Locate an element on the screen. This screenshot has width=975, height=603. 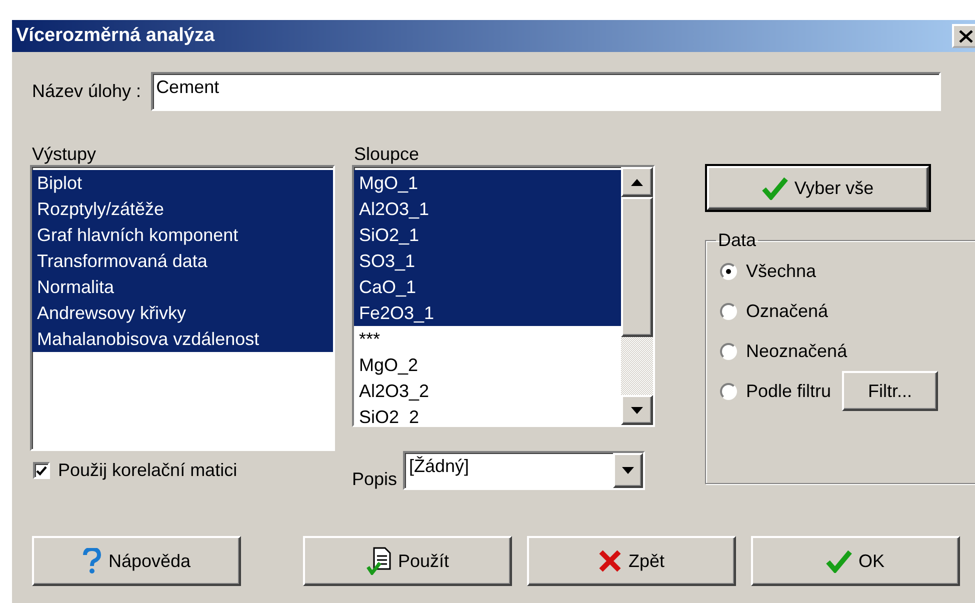
ok-button: OK is located at coordinates (855, 561).